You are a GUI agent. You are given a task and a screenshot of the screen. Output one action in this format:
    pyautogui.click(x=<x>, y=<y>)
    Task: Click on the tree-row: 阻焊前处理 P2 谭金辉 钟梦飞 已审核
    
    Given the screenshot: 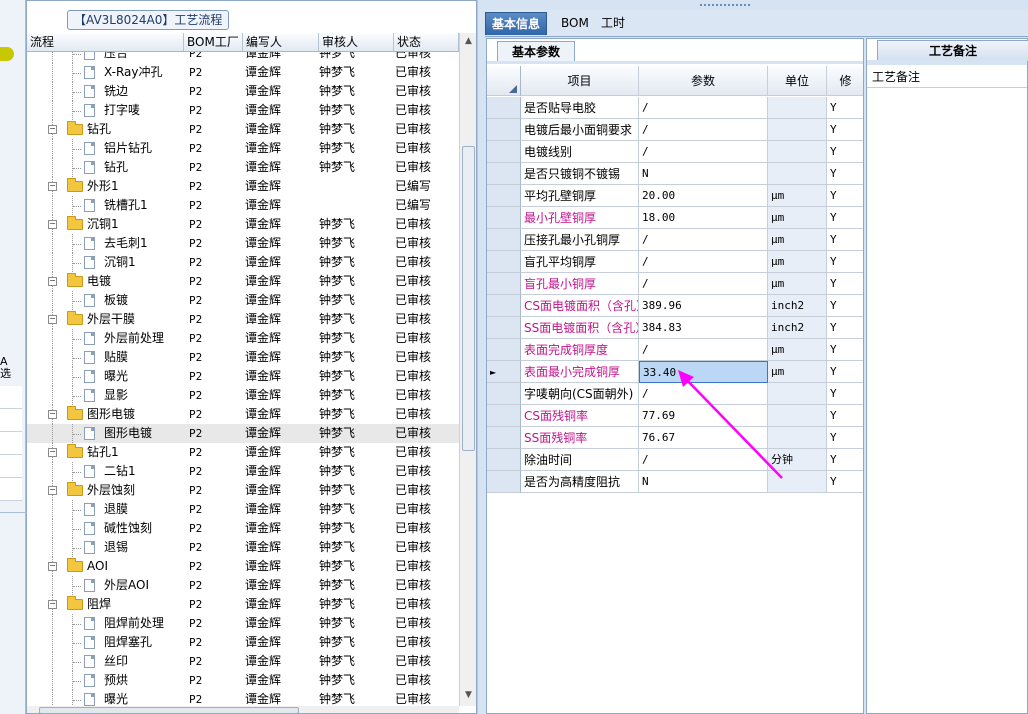 What is the action you would take?
    pyautogui.click(x=243, y=623)
    